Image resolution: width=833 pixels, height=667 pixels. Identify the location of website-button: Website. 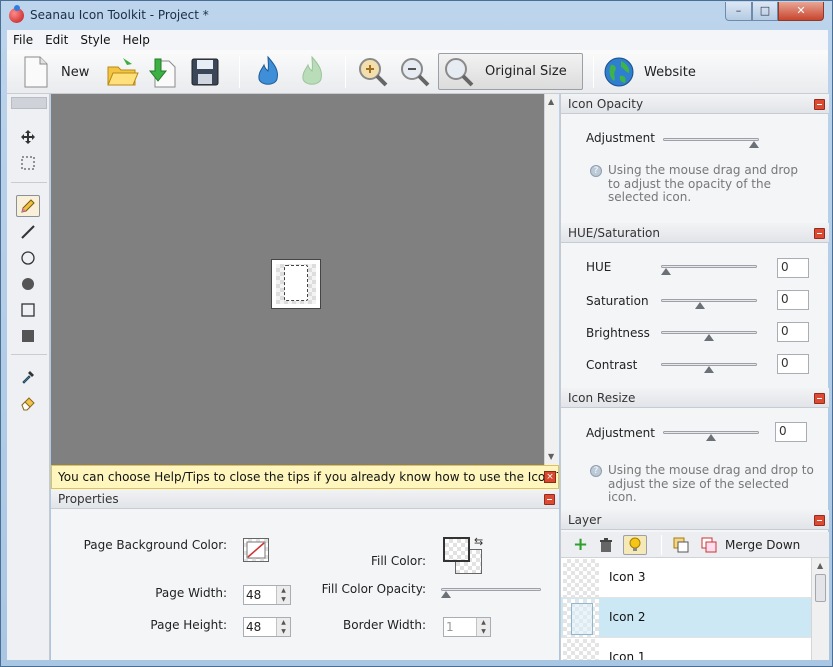
(649, 72).